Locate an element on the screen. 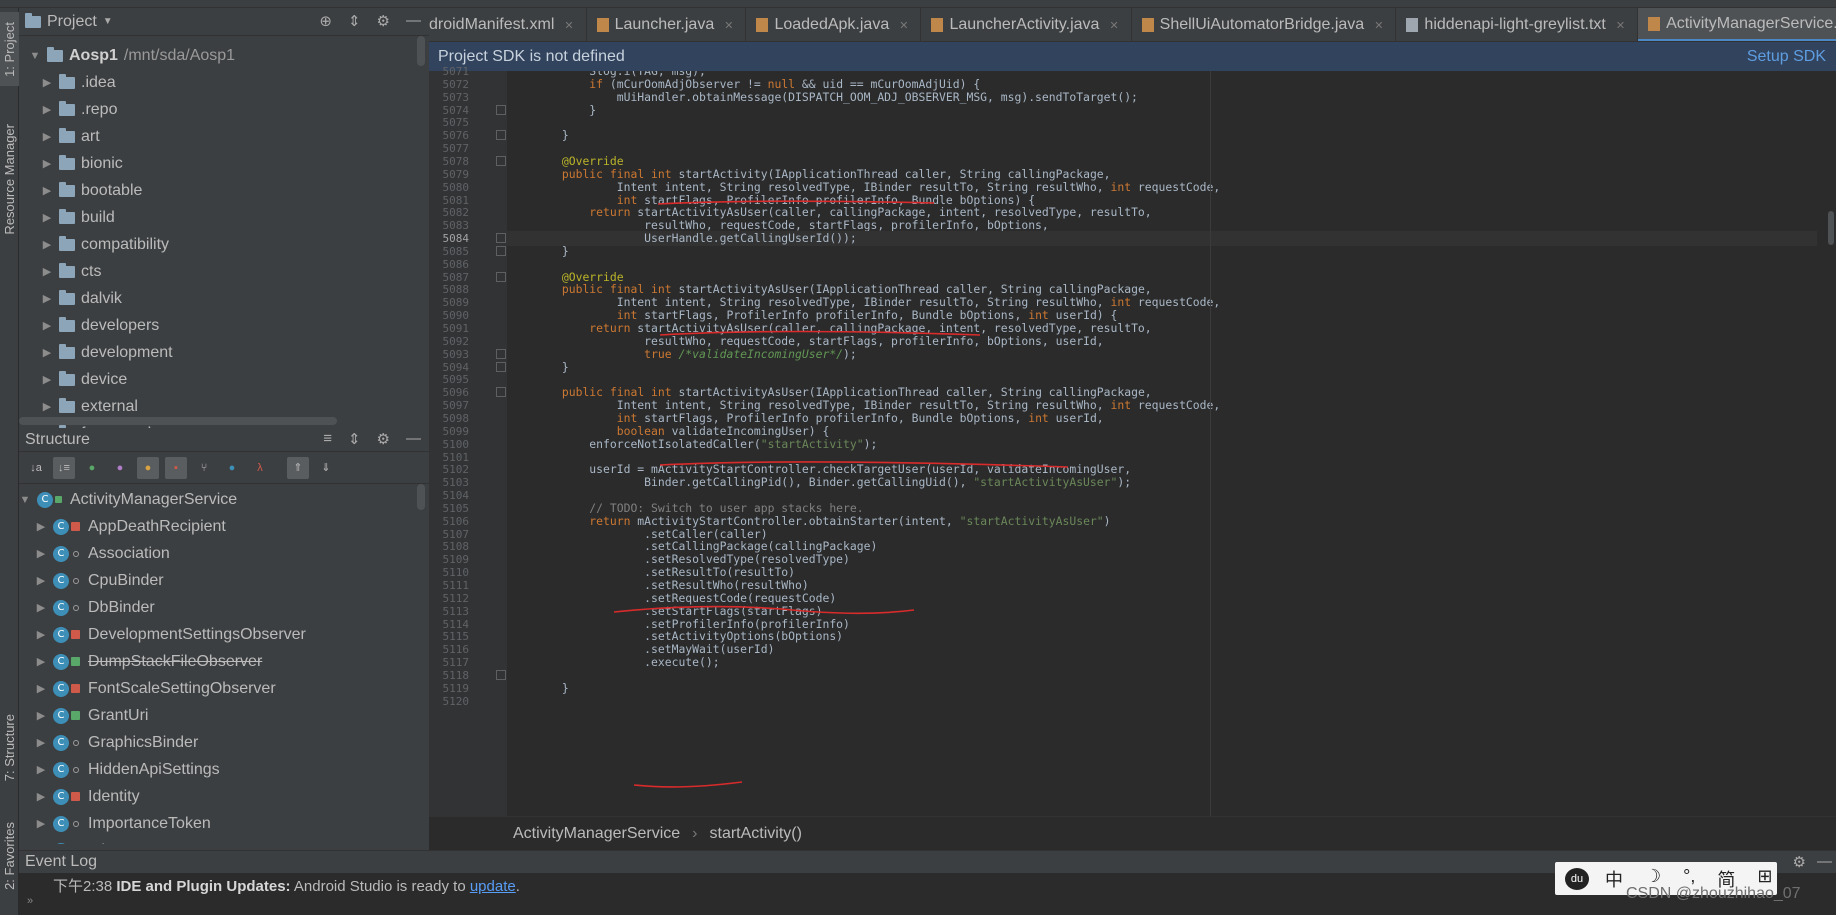 This screenshot has height=915, width=1836. tree-root: ▼ Aosp1 /mnt/sda/Aosp1 is located at coordinates (132, 55).